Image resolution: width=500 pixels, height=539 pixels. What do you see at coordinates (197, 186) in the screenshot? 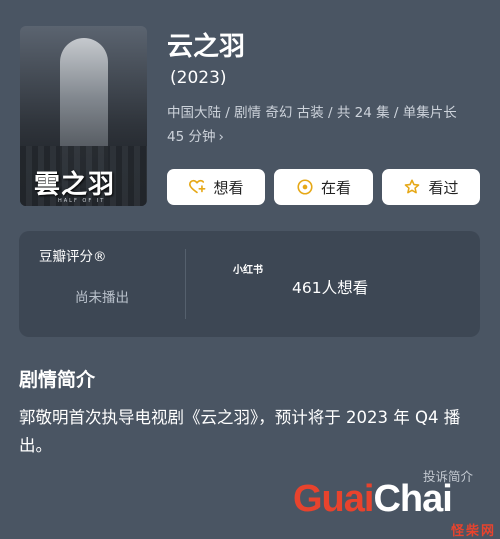
I see `heart-plus-icon` at bounding box center [197, 186].